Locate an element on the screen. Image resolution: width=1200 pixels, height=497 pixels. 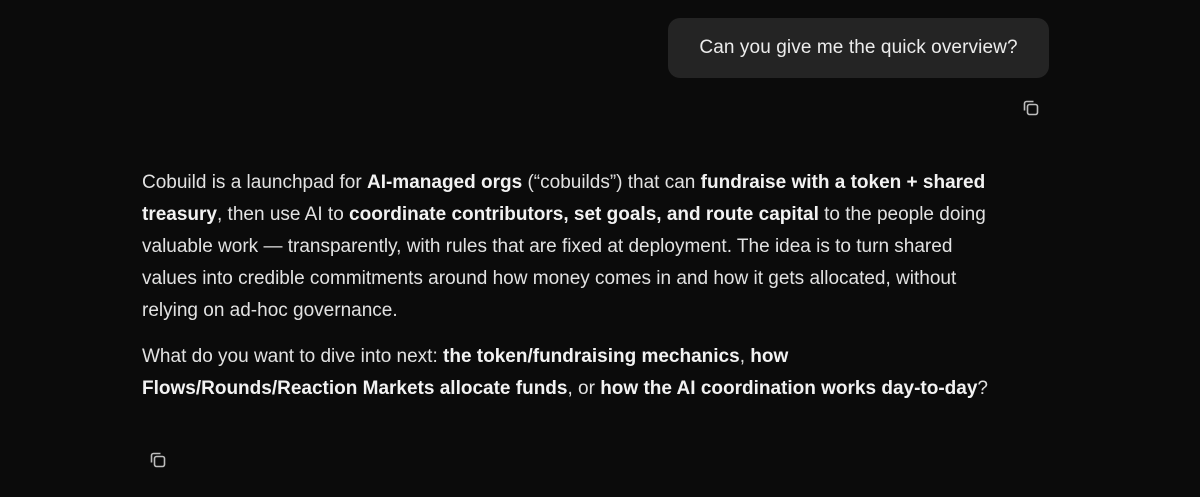
text-run: ? is located at coordinates (982, 388).